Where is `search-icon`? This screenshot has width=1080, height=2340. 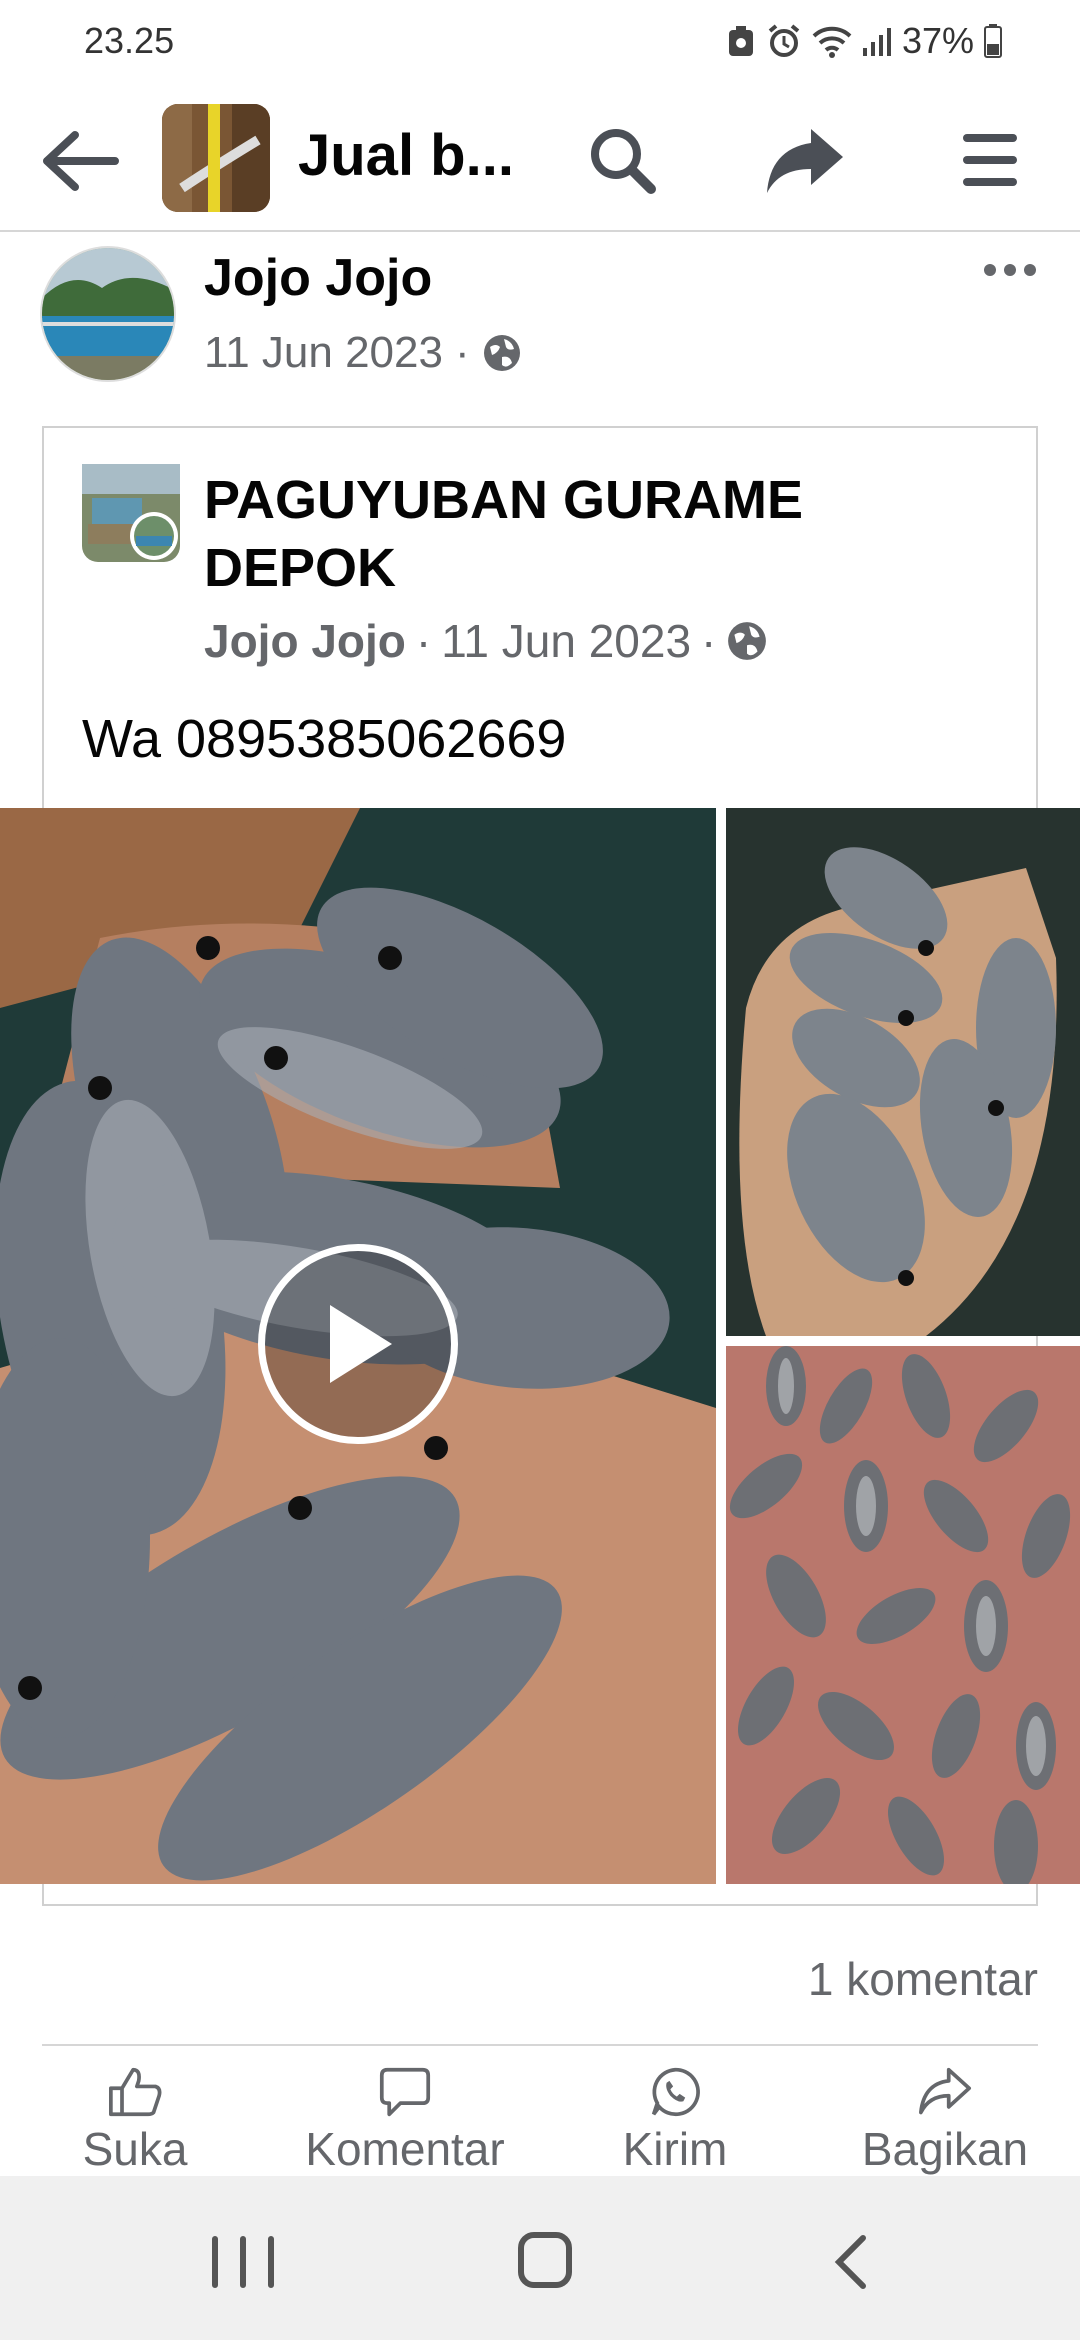 search-icon is located at coordinates (623, 161).